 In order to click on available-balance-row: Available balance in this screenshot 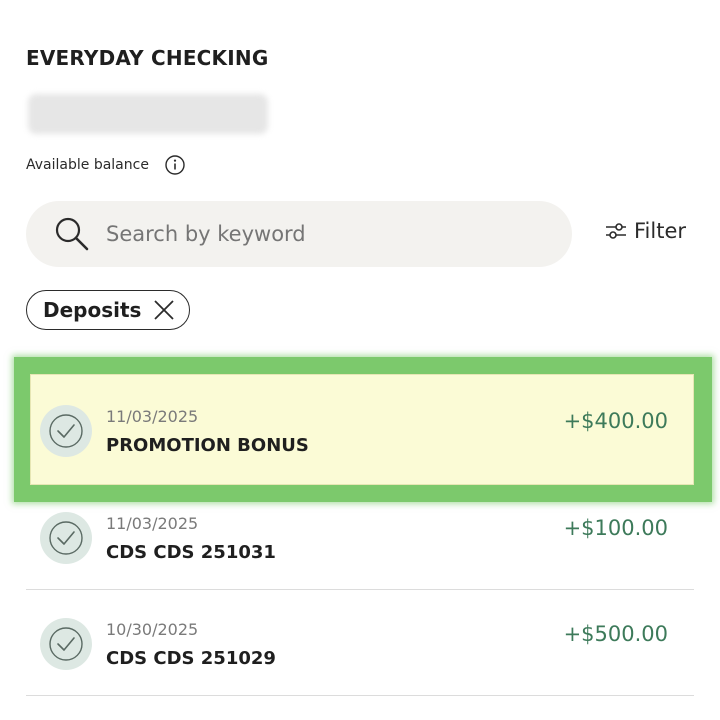, I will do `click(105, 165)`.